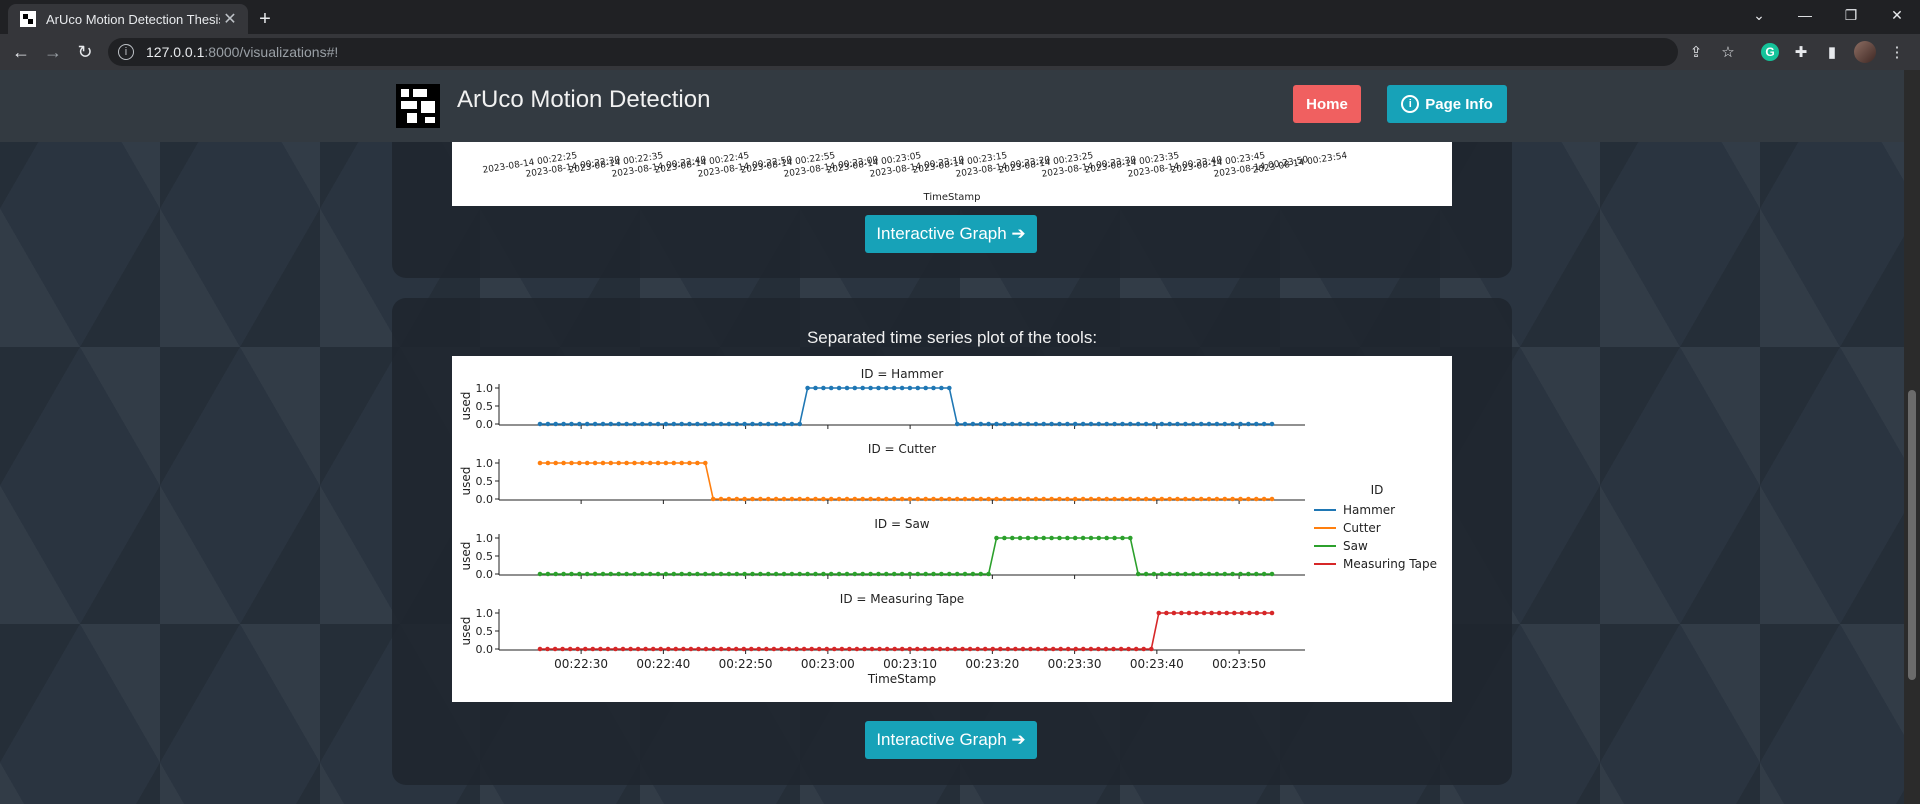  What do you see at coordinates (1805, 15) in the screenshot?
I see `minimize-icon: —` at bounding box center [1805, 15].